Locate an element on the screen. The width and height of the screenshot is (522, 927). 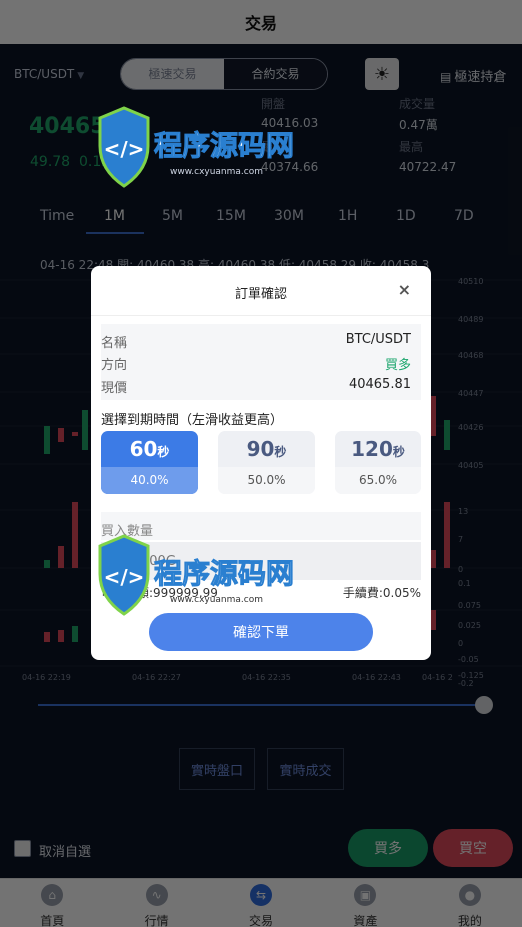
expiry-option-120: 120秒 65.0% is located at coordinates (378, 462).